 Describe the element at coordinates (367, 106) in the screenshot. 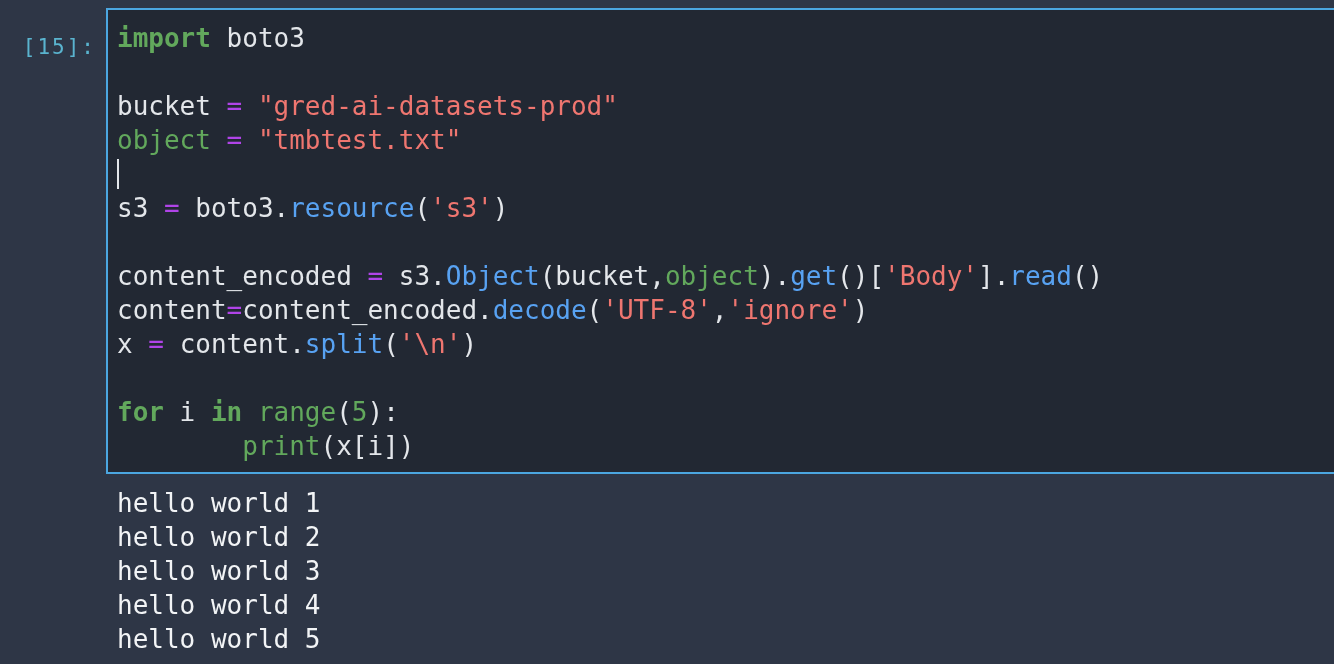

I see `code-line: bucket = "gred-ai-datasets-prod"` at that location.